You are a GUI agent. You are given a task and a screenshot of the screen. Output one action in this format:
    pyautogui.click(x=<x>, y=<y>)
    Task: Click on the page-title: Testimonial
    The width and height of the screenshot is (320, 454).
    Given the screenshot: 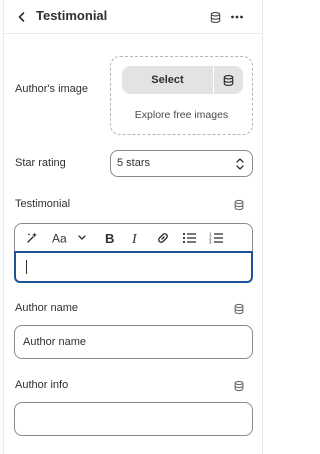 What is the action you would take?
    pyautogui.click(x=72, y=15)
    